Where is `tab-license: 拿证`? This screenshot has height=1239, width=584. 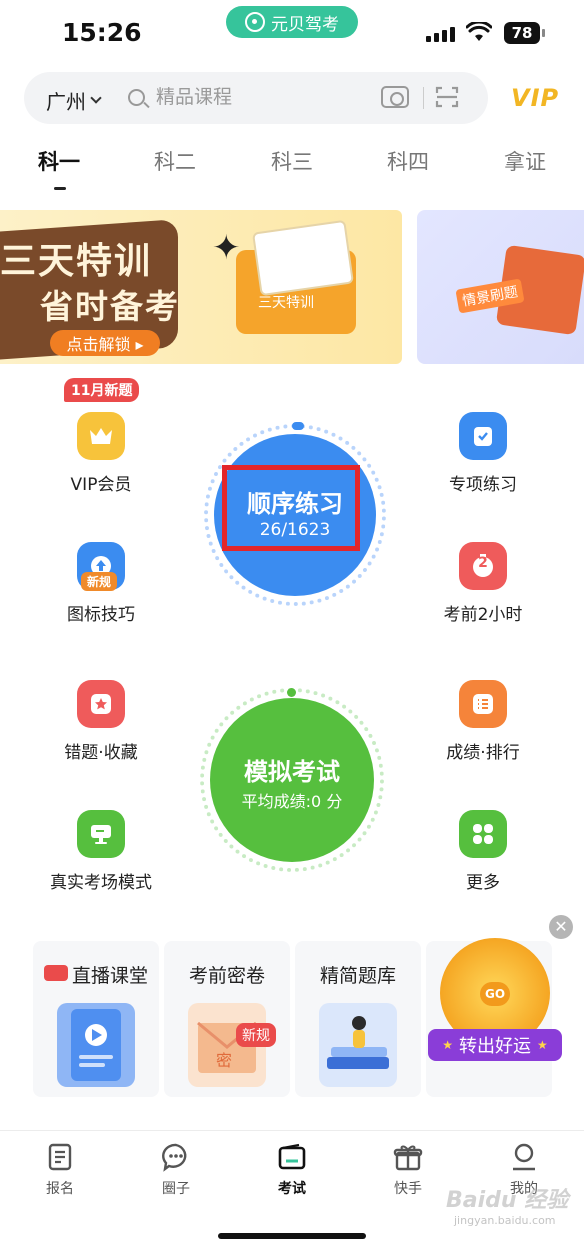
tab-license: 拿证 is located at coordinates (525, 161).